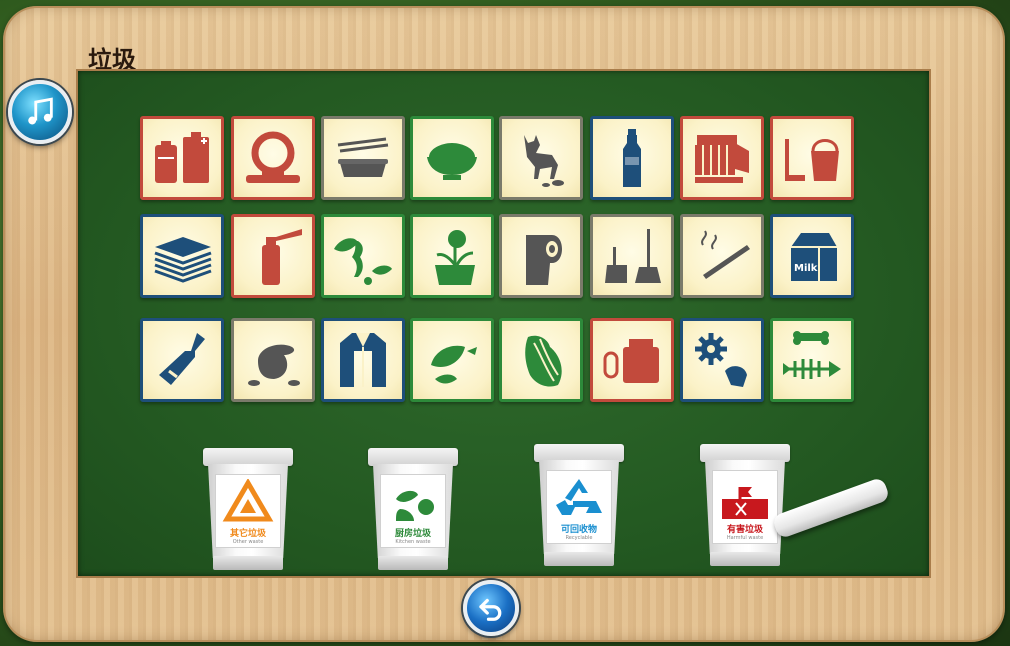  I want to click on trash-card-dustpan-broom, so click(632, 256).